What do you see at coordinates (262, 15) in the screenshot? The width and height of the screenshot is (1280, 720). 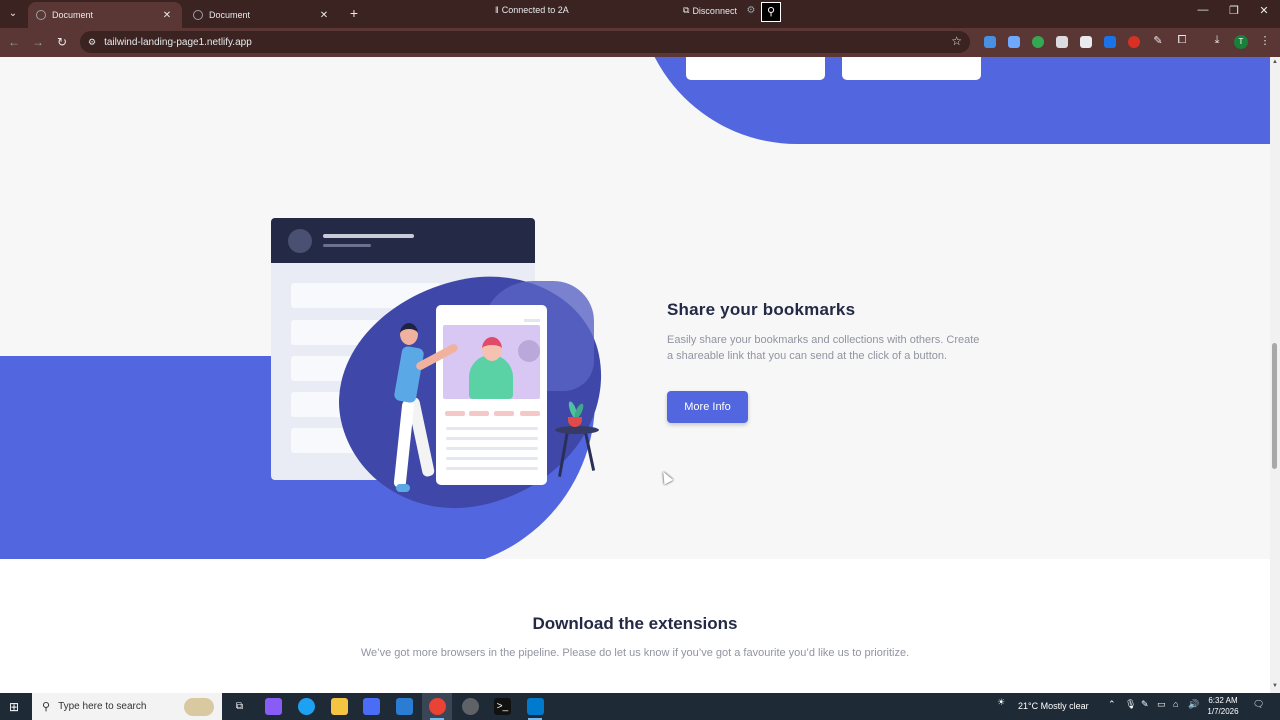 I see `tab-document-2: Document ✕` at bounding box center [262, 15].